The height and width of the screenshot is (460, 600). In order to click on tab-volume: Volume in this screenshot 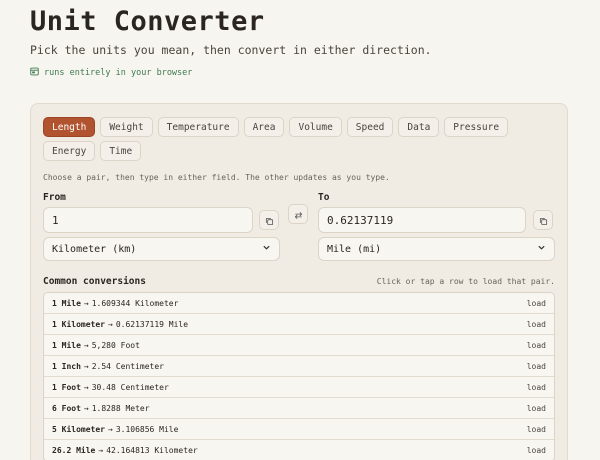, I will do `click(315, 127)`.